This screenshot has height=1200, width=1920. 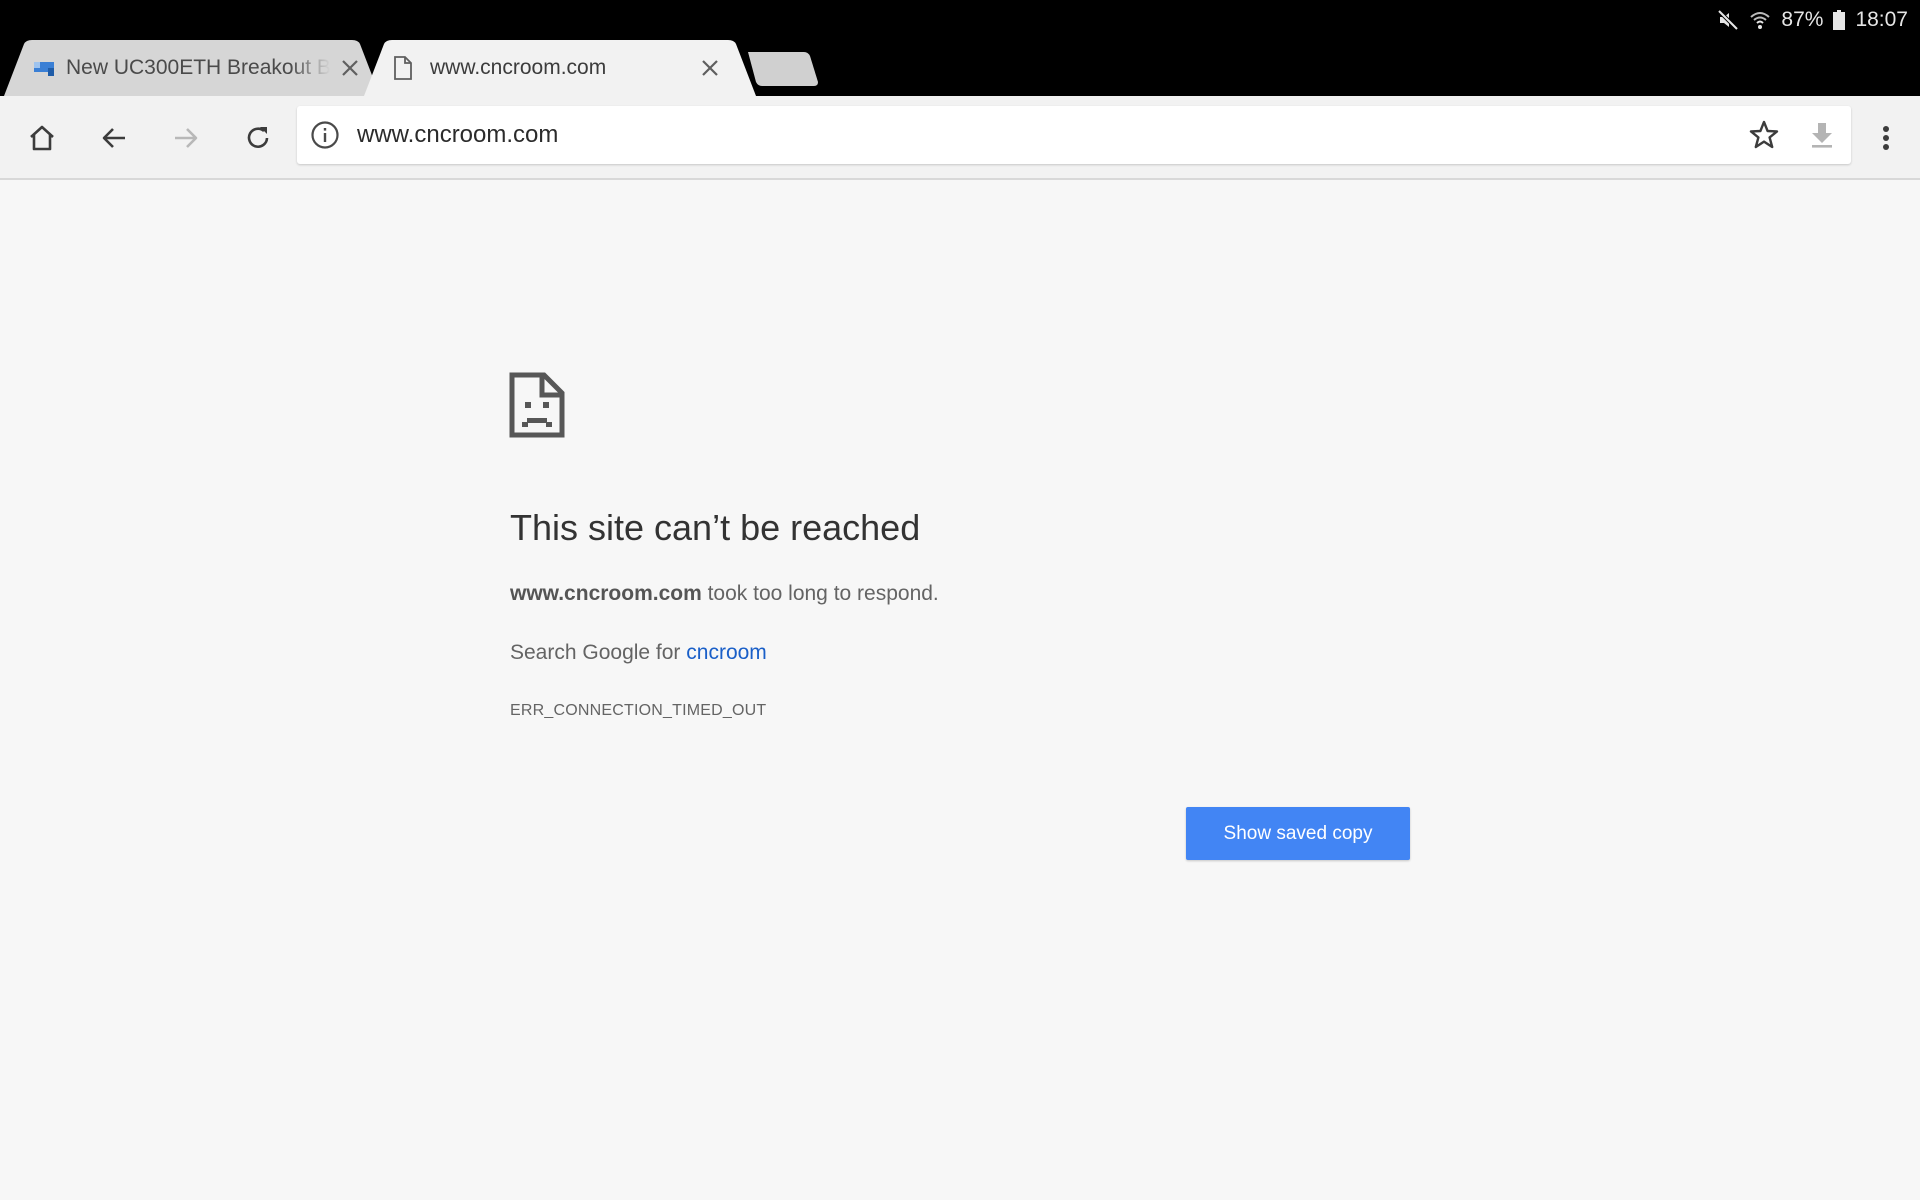 What do you see at coordinates (1728, 20) in the screenshot?
I see `mute-icon` at bounding box center [1728, 20].